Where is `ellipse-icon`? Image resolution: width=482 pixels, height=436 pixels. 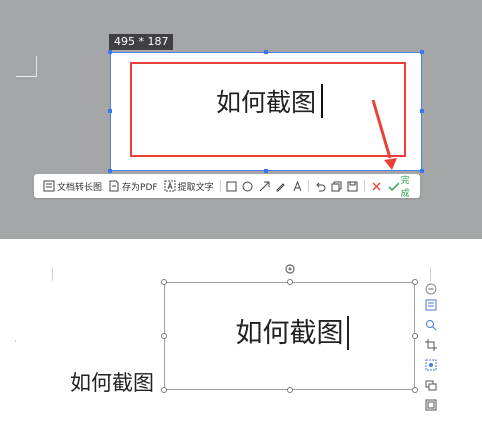
ellipse-icon is located at coordinates (247, 186).